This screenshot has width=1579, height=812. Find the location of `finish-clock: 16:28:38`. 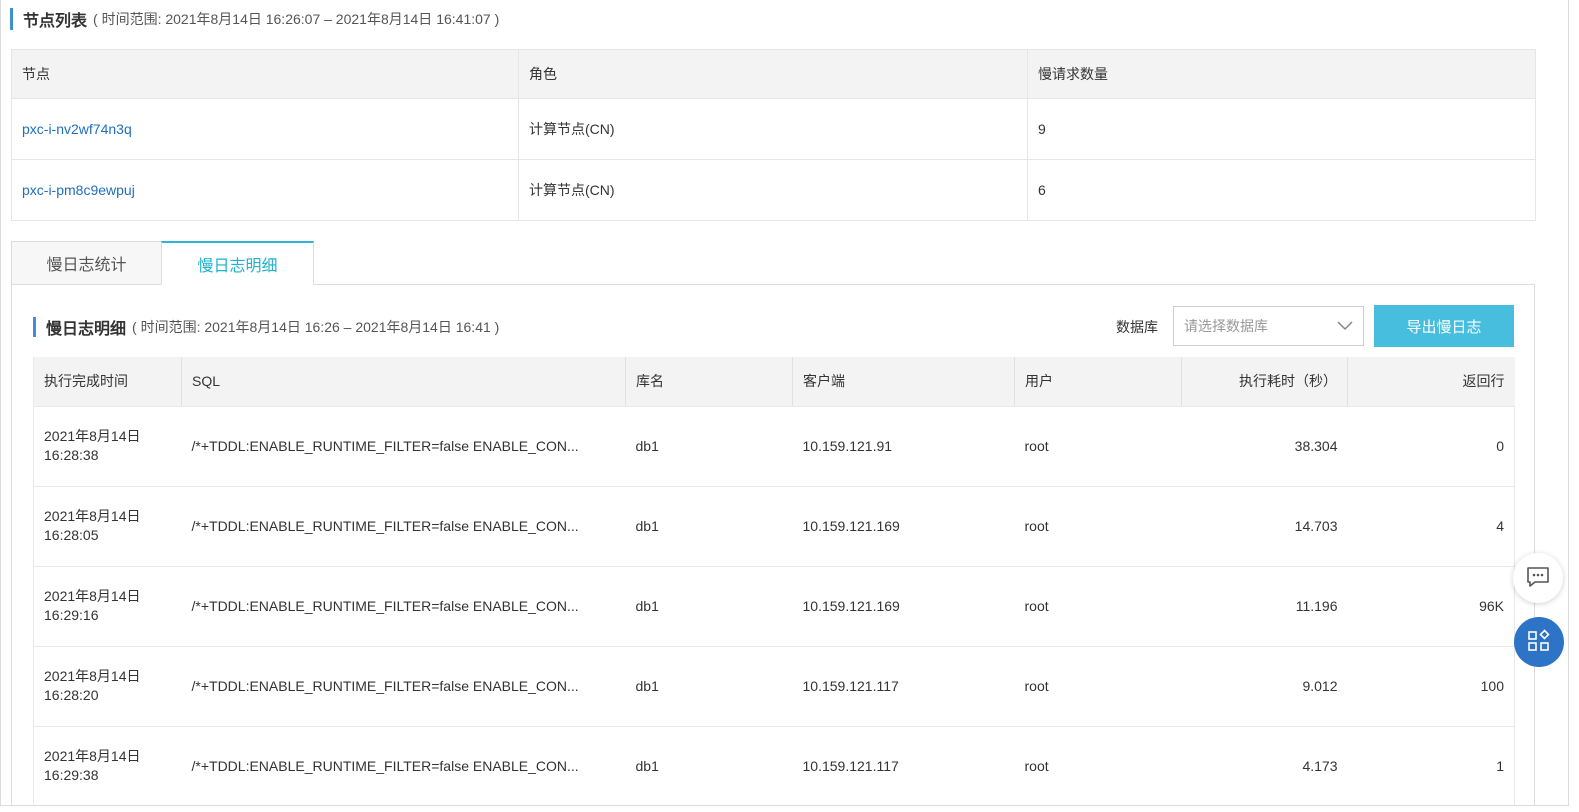

finish-clock: 16:28:38 is located at coordinates (71, 455).